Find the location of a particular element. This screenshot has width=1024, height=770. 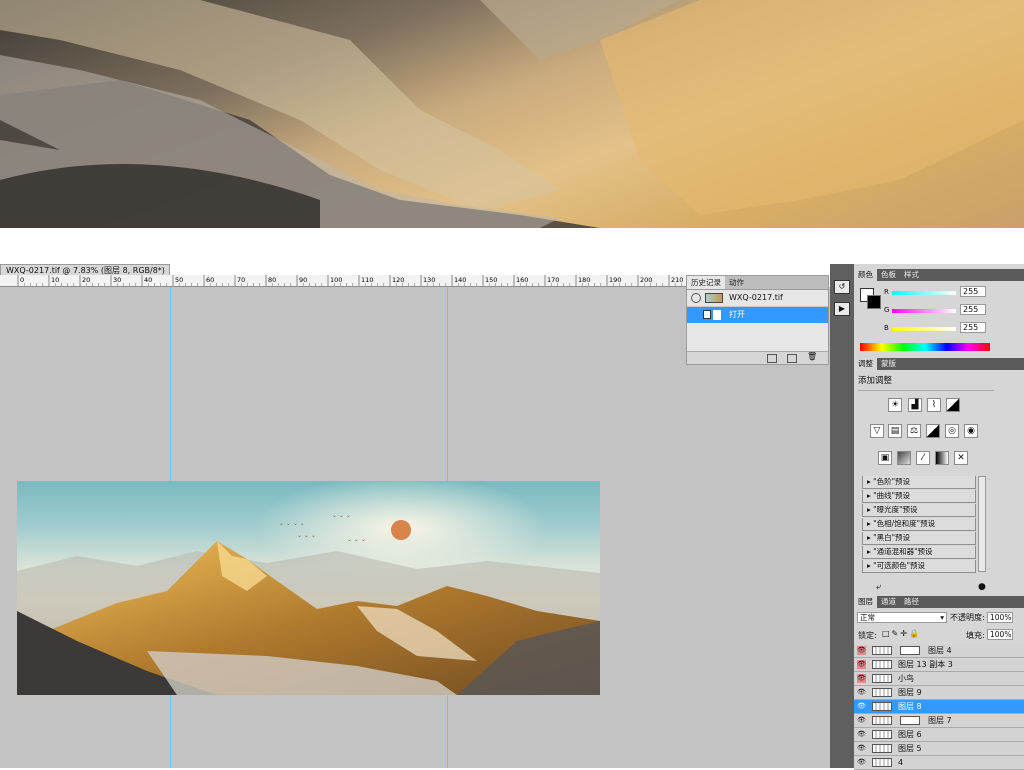

tab-adjustments: 调整 is located at coordinates (865, 364).